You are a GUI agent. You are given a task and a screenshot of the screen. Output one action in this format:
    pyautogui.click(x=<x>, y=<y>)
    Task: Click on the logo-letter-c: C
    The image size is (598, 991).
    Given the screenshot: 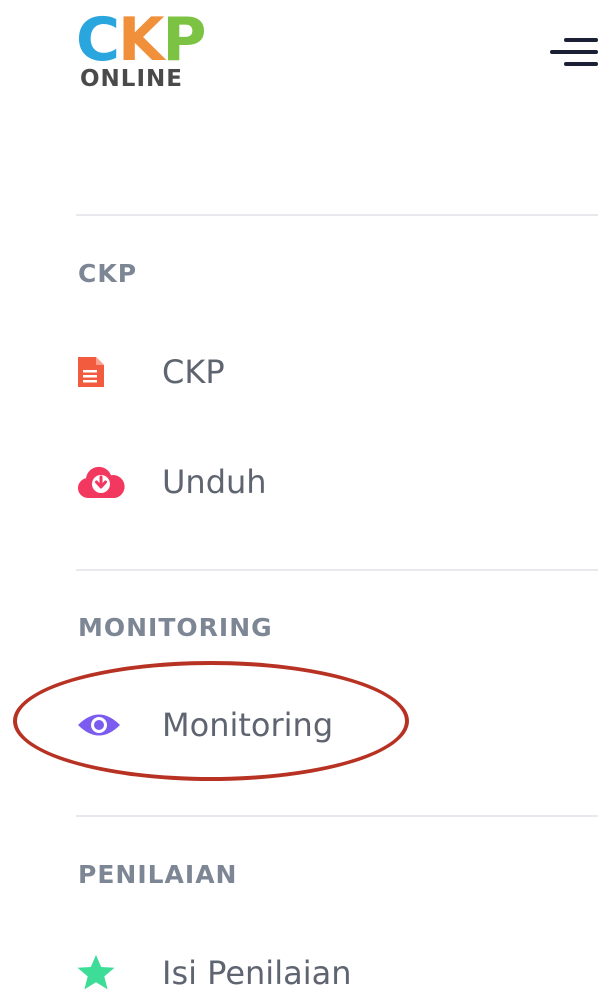 What is the action you would take?
    pyautogui.click(x=98, y=40)
    